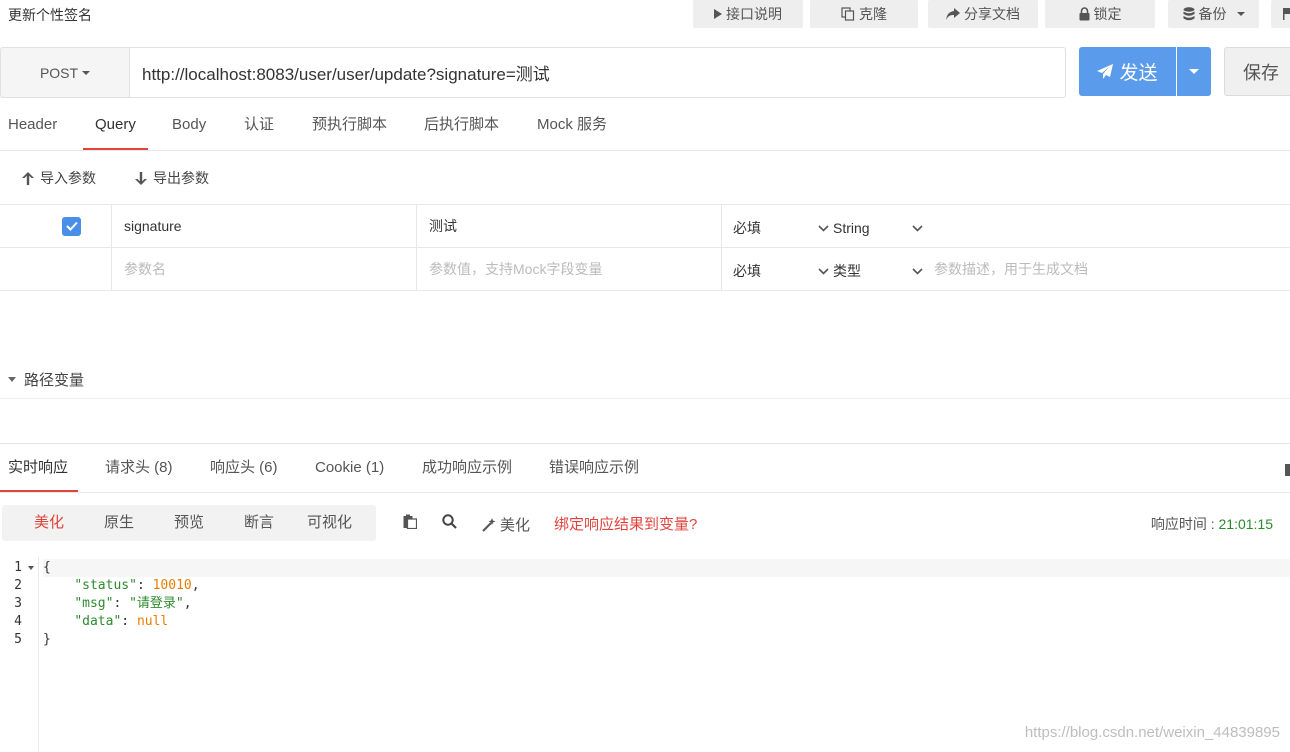 The height and width of the screenshot is (752, 1290). What do you see at coordinates (625, 523) in the screenshot?
I see `bind-response-link: 绑定响应结果到变量?` at bounding box center [625, 523].